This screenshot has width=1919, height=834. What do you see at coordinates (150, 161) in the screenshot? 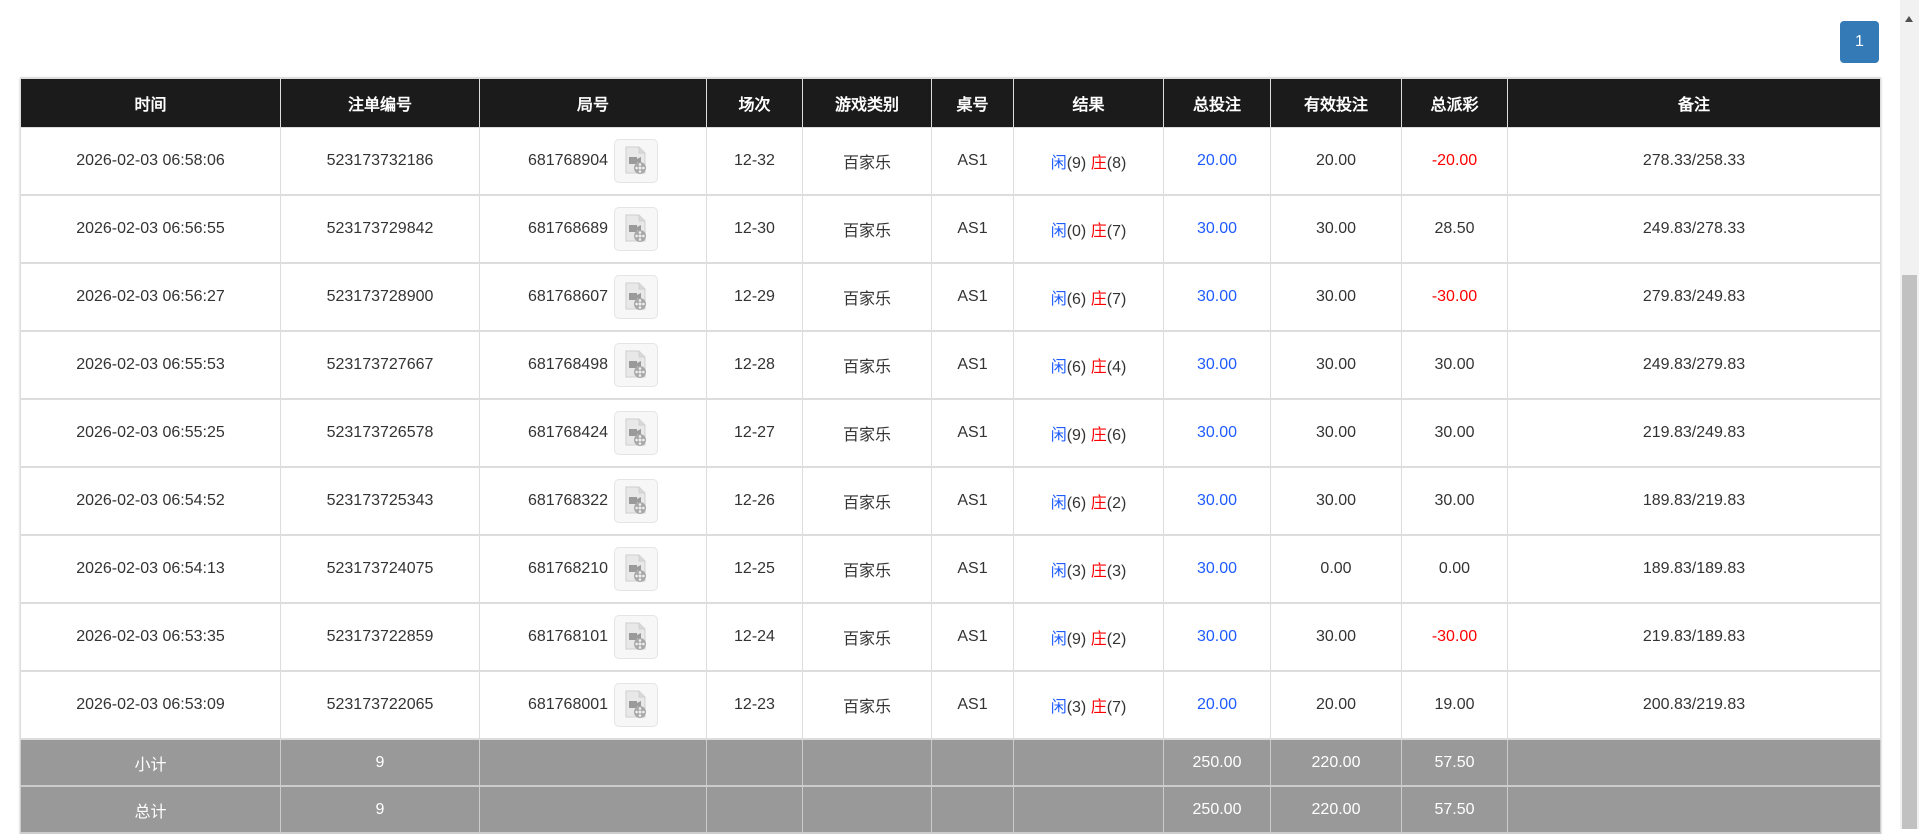
I see `cell-time: 2026-02-03 06:58:06` at bounding box center [150, 161].